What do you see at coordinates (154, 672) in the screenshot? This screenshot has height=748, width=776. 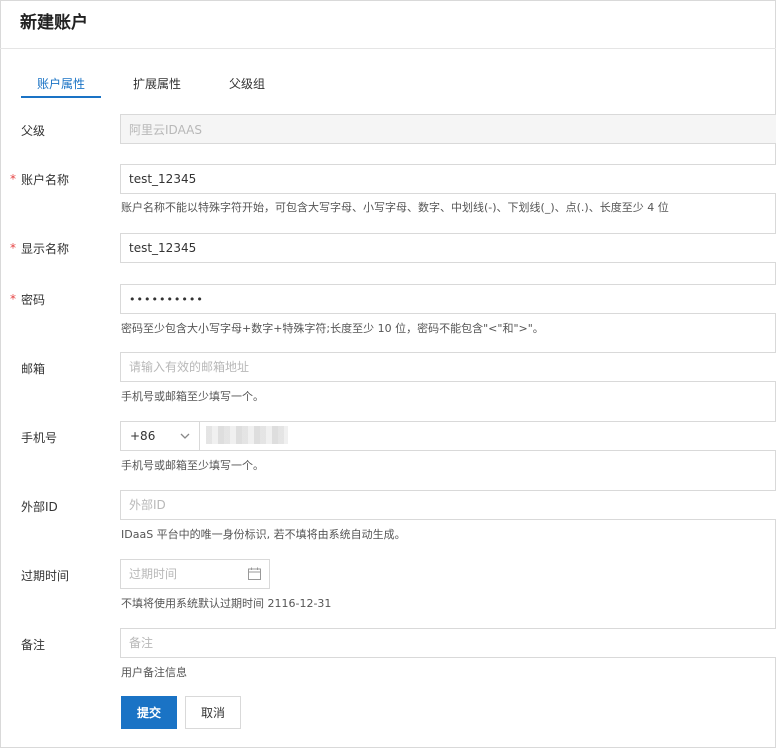 I see `remark-help: 用户备注信息` at bounding box center [154, 672].